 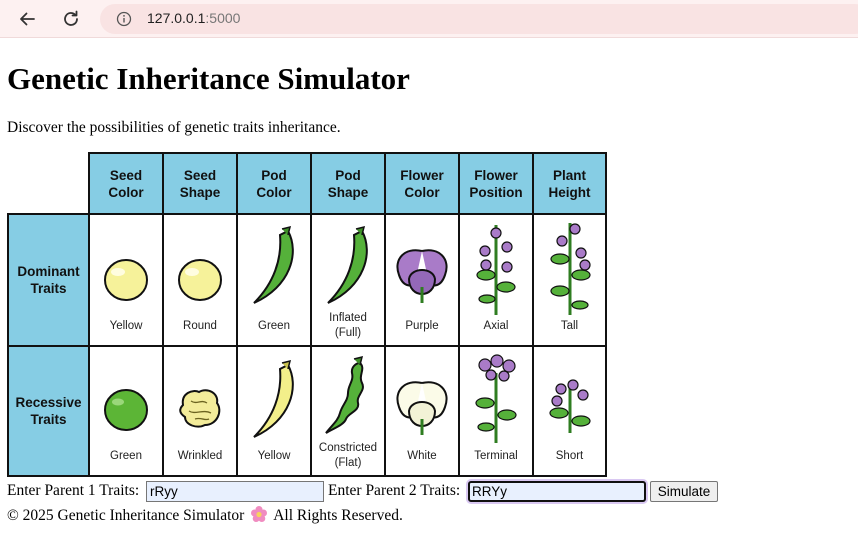 I want to click on row-header-recessive: Recessive Traits, so click(x=48, y=411).